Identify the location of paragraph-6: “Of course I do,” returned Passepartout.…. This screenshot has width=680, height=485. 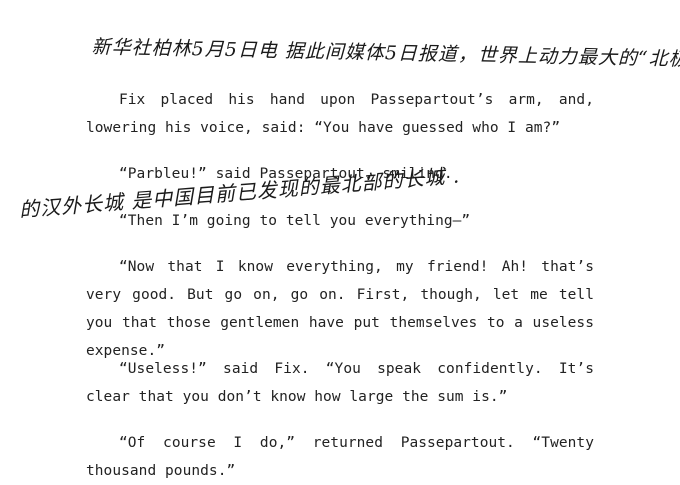
(340, 457).